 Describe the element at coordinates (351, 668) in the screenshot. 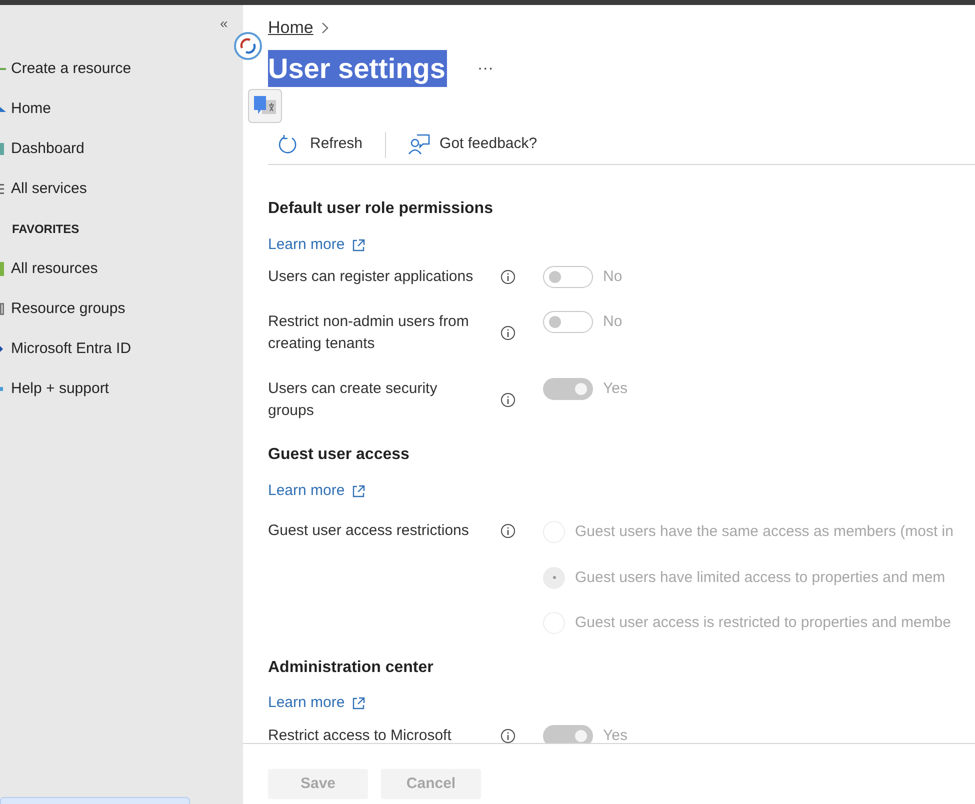

I see `section-title: Administration center` at that location.